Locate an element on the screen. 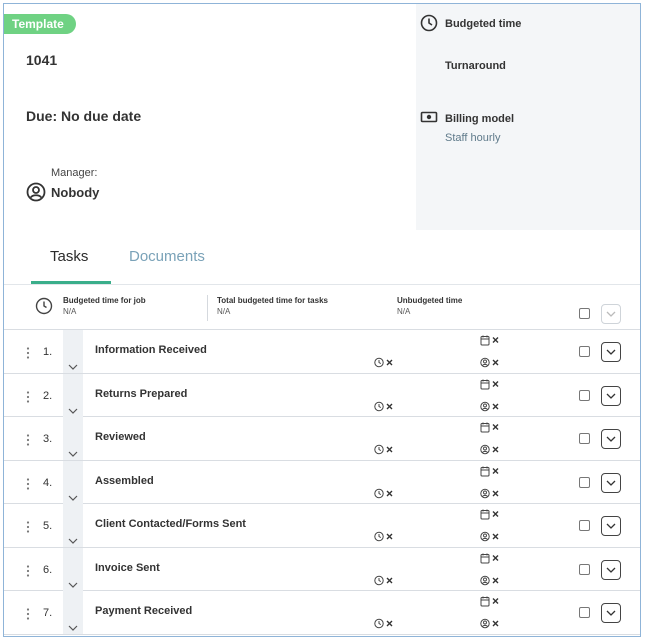  task-title: Assembled is located at coordinates (124, 481).